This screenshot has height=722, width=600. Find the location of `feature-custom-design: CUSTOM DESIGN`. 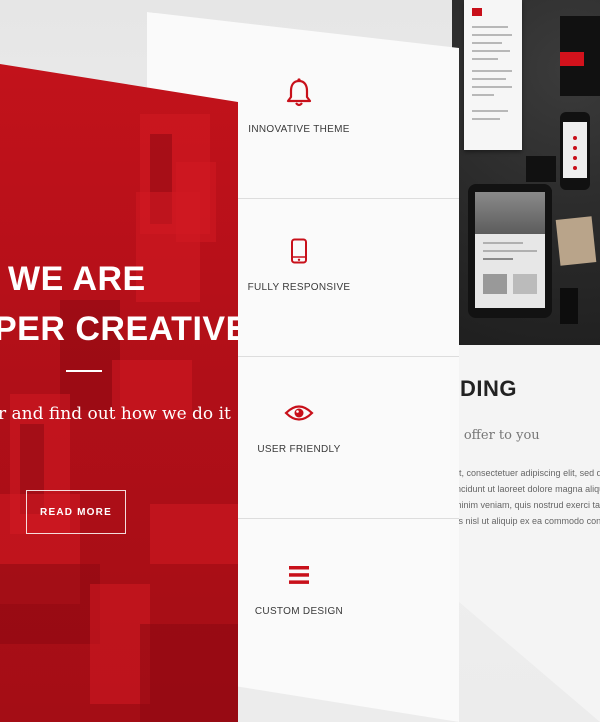

feature-custom-design: CUSTOM DESIGN is located at coordinates (299, 587).